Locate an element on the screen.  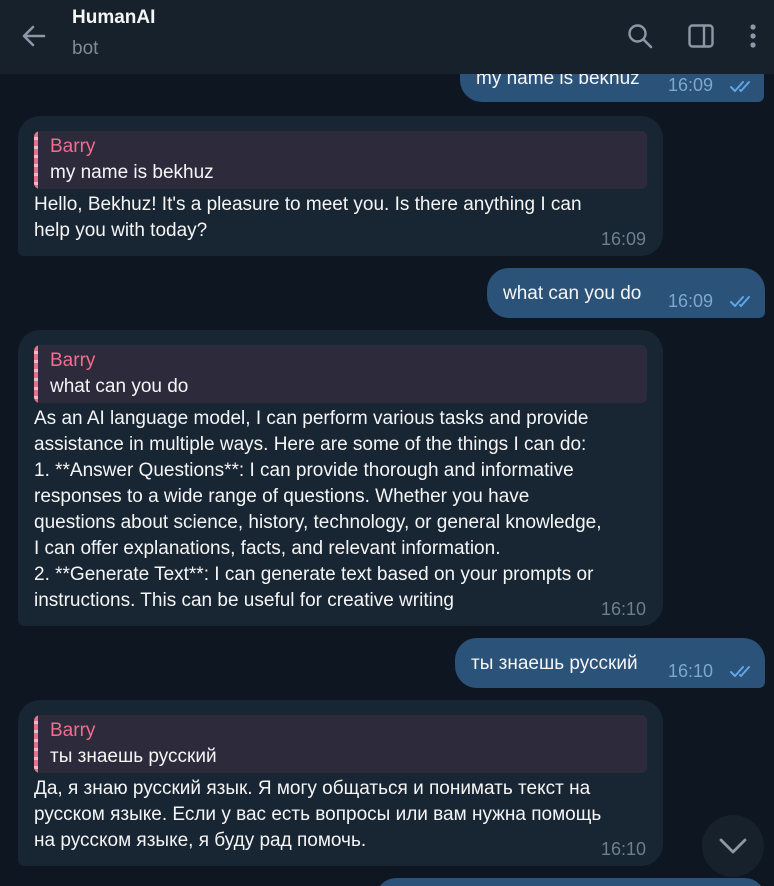
reply-text: my name is bekhuz is located at coordinates (132, 172).